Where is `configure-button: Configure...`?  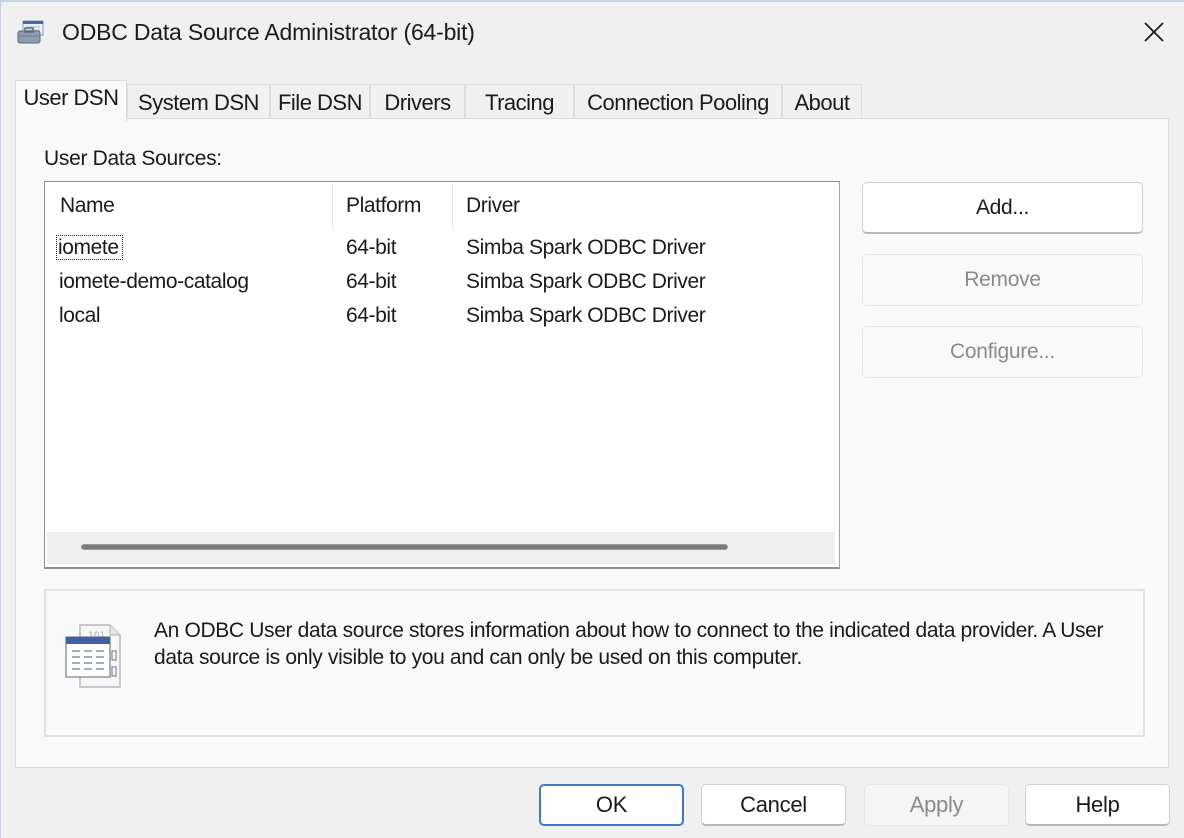 configure-button: Configure... is located at coordinates (1002, 352).